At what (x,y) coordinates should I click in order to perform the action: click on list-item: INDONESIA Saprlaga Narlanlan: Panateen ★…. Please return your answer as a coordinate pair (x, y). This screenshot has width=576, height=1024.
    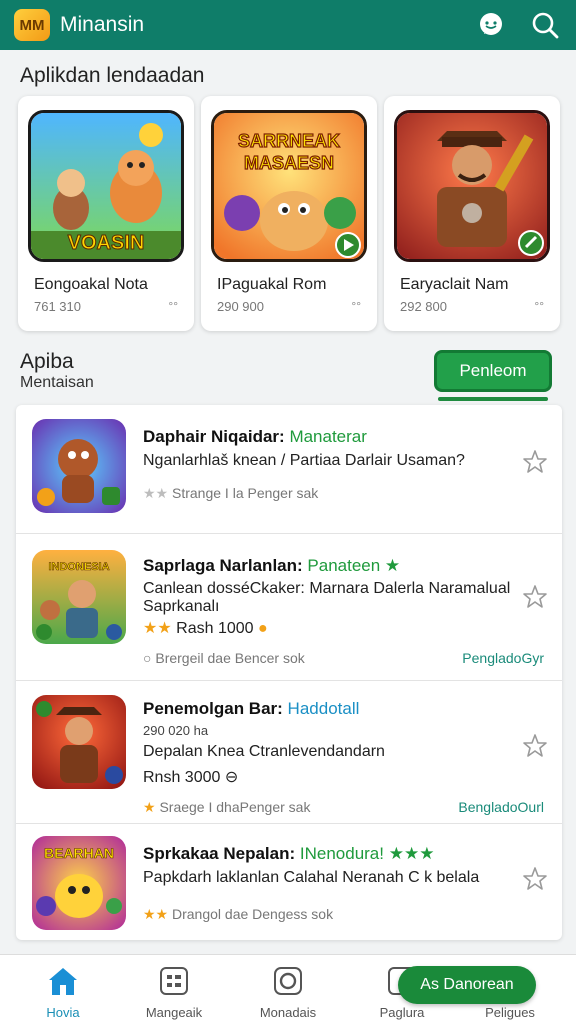
    Looking at the image, I should click on (289, 607).